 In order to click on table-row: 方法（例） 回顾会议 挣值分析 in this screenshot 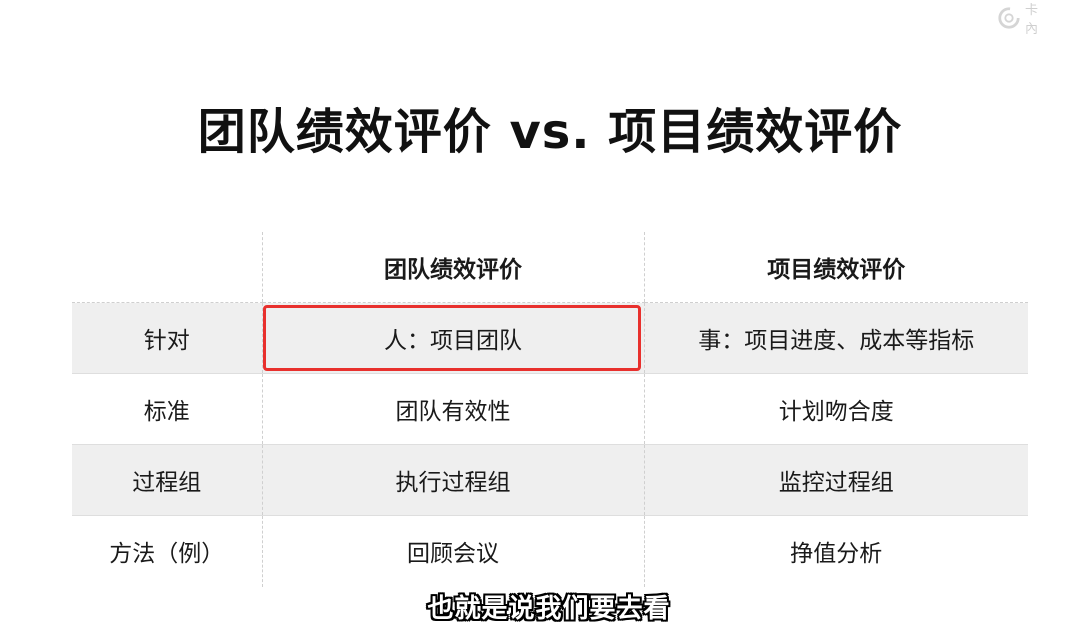, I will do `click(550, 551)`.